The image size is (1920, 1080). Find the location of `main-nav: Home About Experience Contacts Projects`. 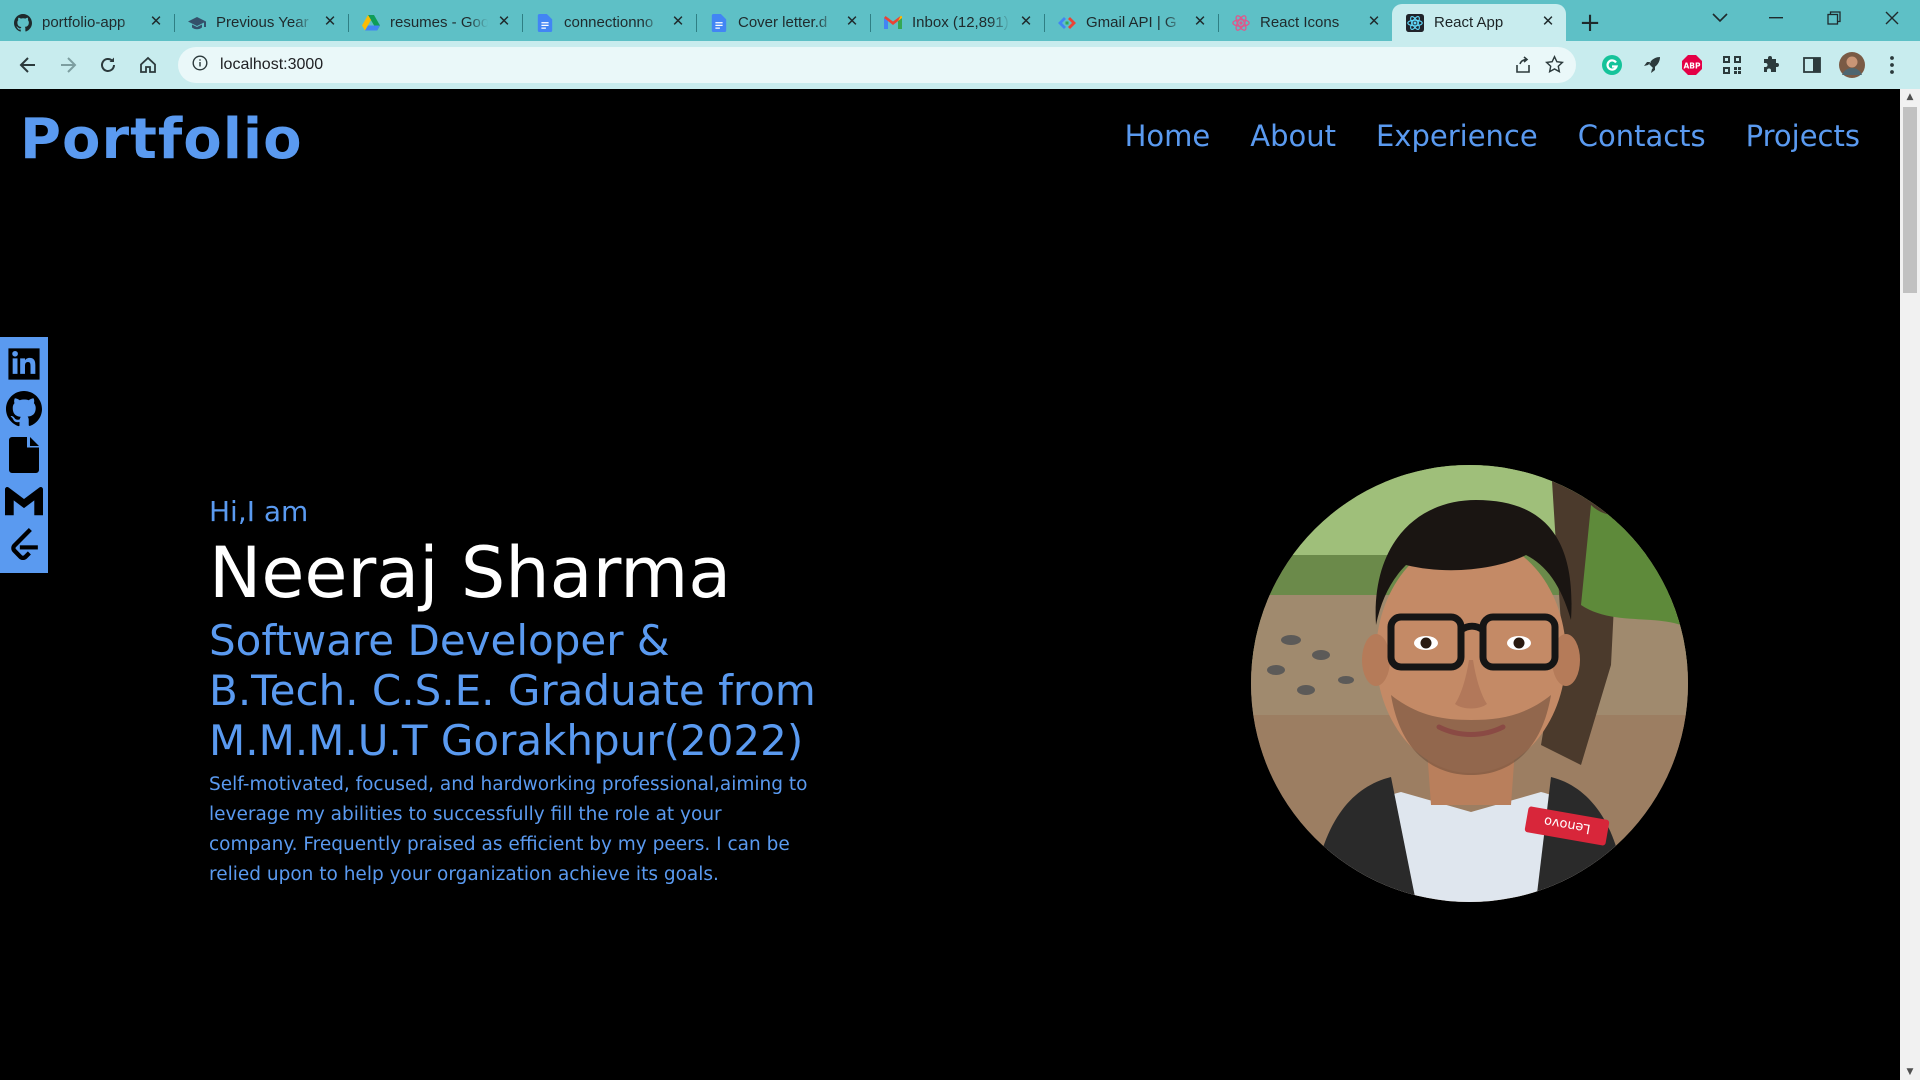

main-nav: Home About Experience Contacts Projects is located at coordinates (1492, 136).